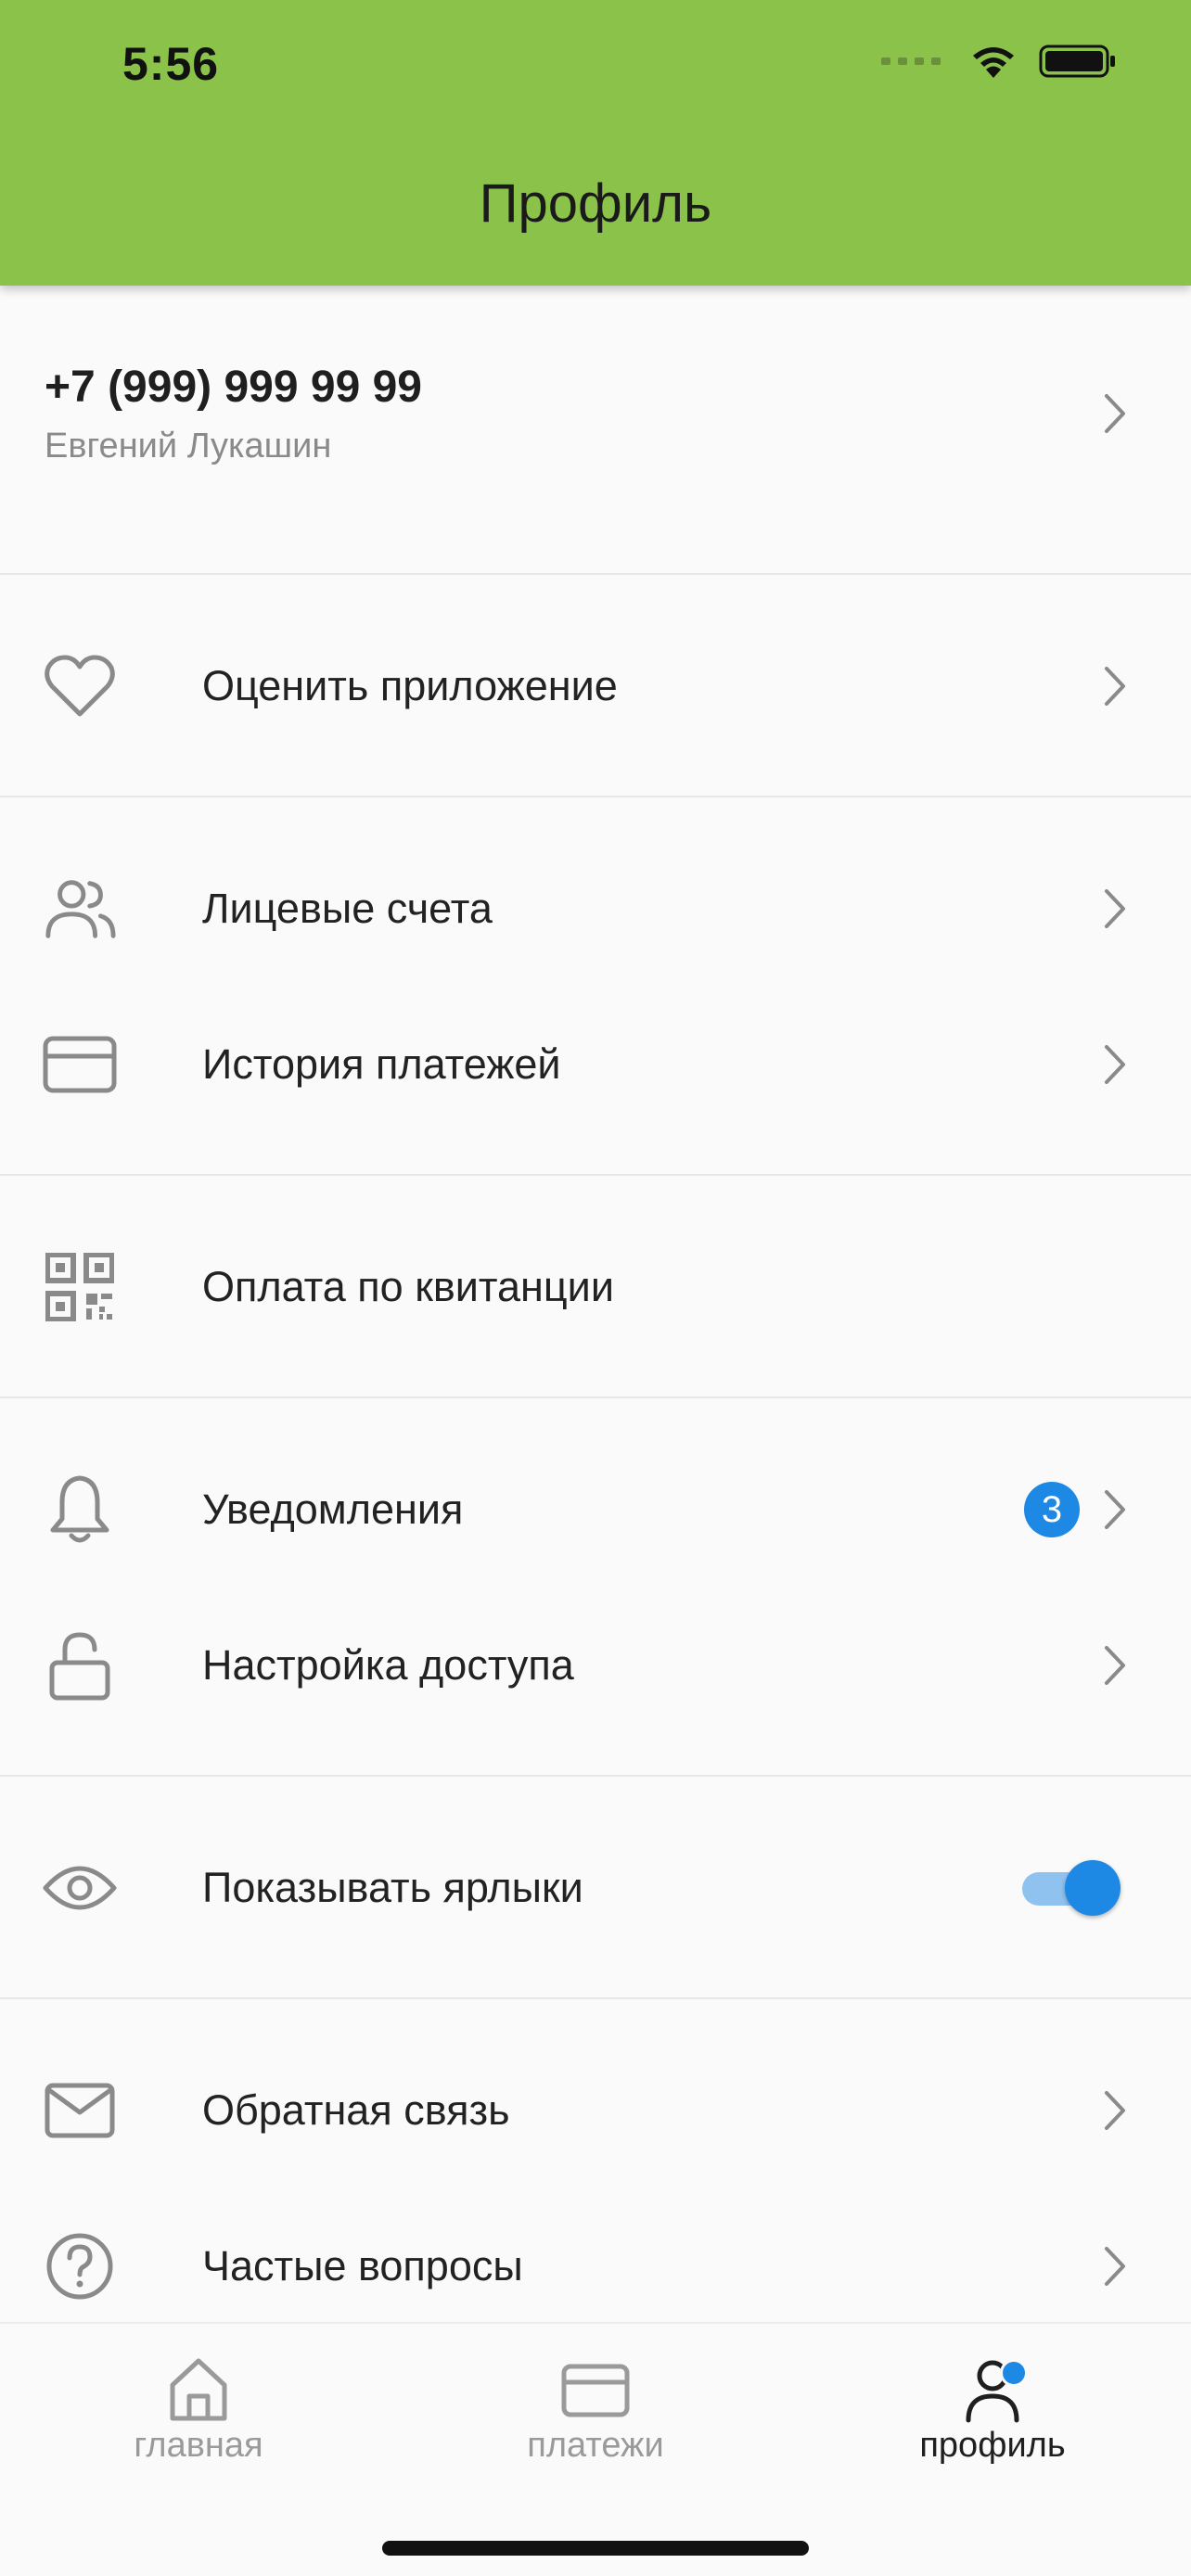 The width and height of the screenshot is (1191, 2576). What do you see at coordinates (595, 143) in the screenshot?
I see `app-header: 5:56 Профиль` at bounding box center [595, 143].